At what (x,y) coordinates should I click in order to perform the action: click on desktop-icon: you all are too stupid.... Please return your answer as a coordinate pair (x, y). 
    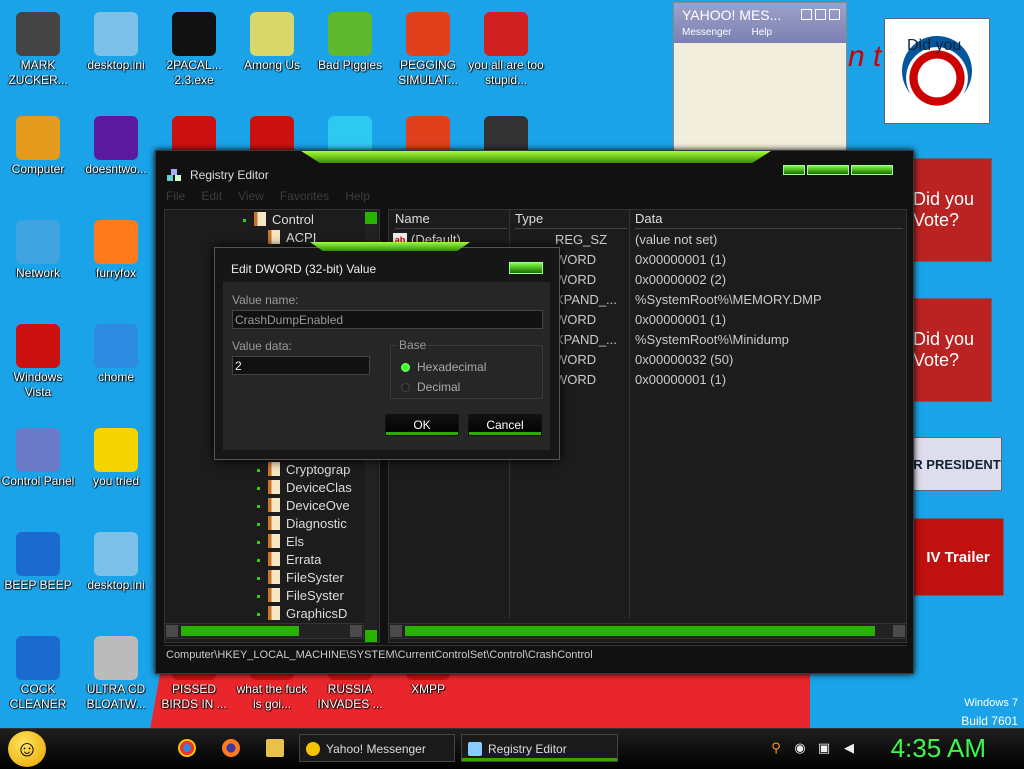
    Looking at the image, I should click on (506, 50).